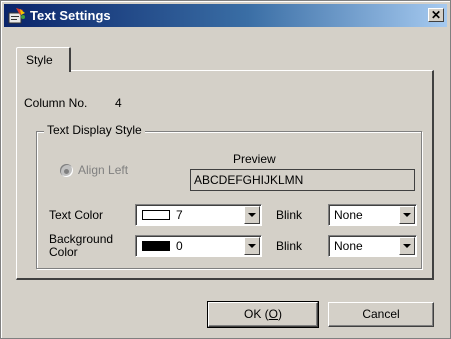  What do you see at coordinates (179, 215) in the screenshot?
I see `text-color-value: 7` at bounding box center [179, 215].